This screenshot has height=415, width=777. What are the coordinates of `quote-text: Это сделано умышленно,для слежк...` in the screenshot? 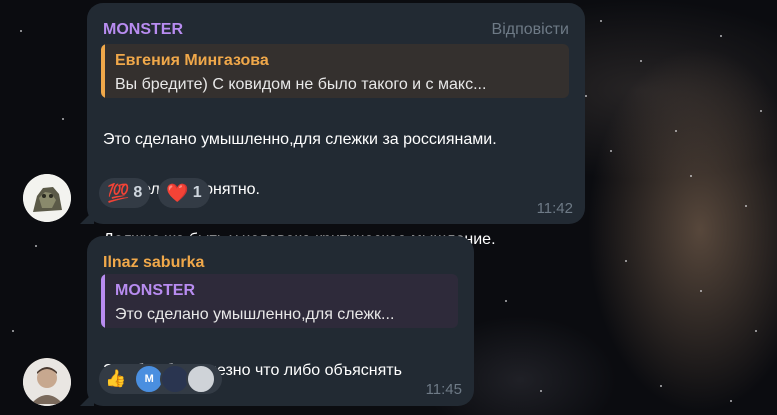 It's located at (255, 314).